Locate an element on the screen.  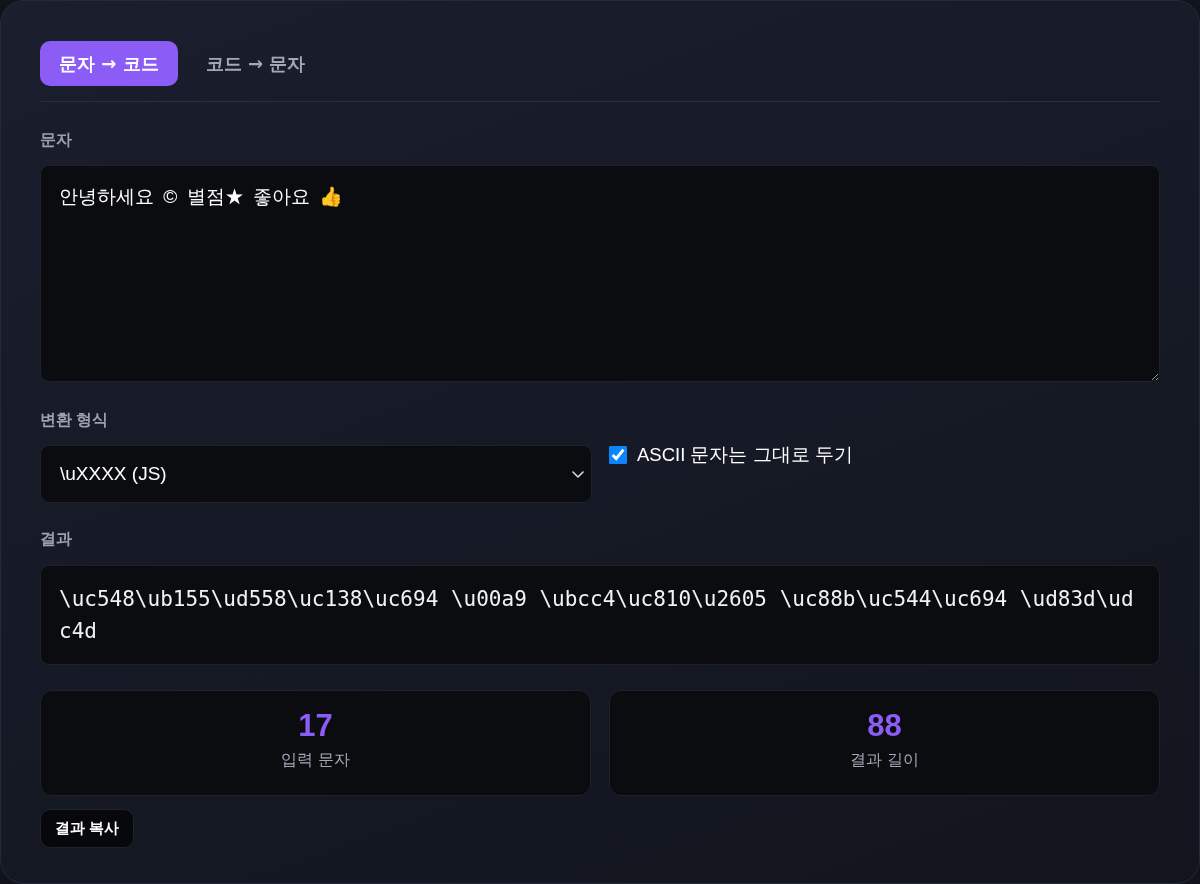
chevron-down-icon is located at coordinates (578, 474).